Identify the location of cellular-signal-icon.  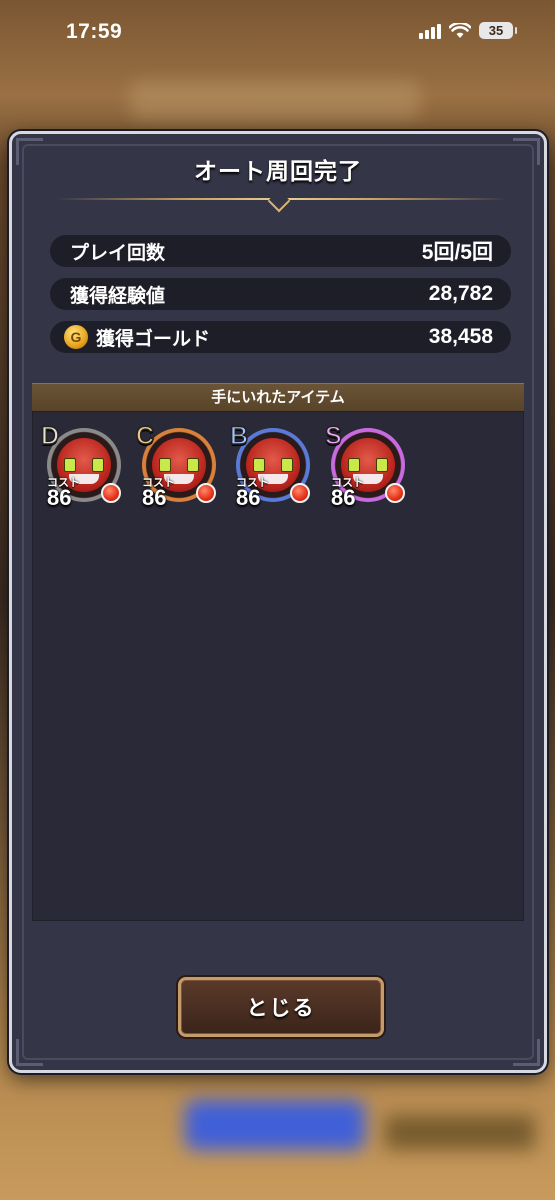
(430, 31).